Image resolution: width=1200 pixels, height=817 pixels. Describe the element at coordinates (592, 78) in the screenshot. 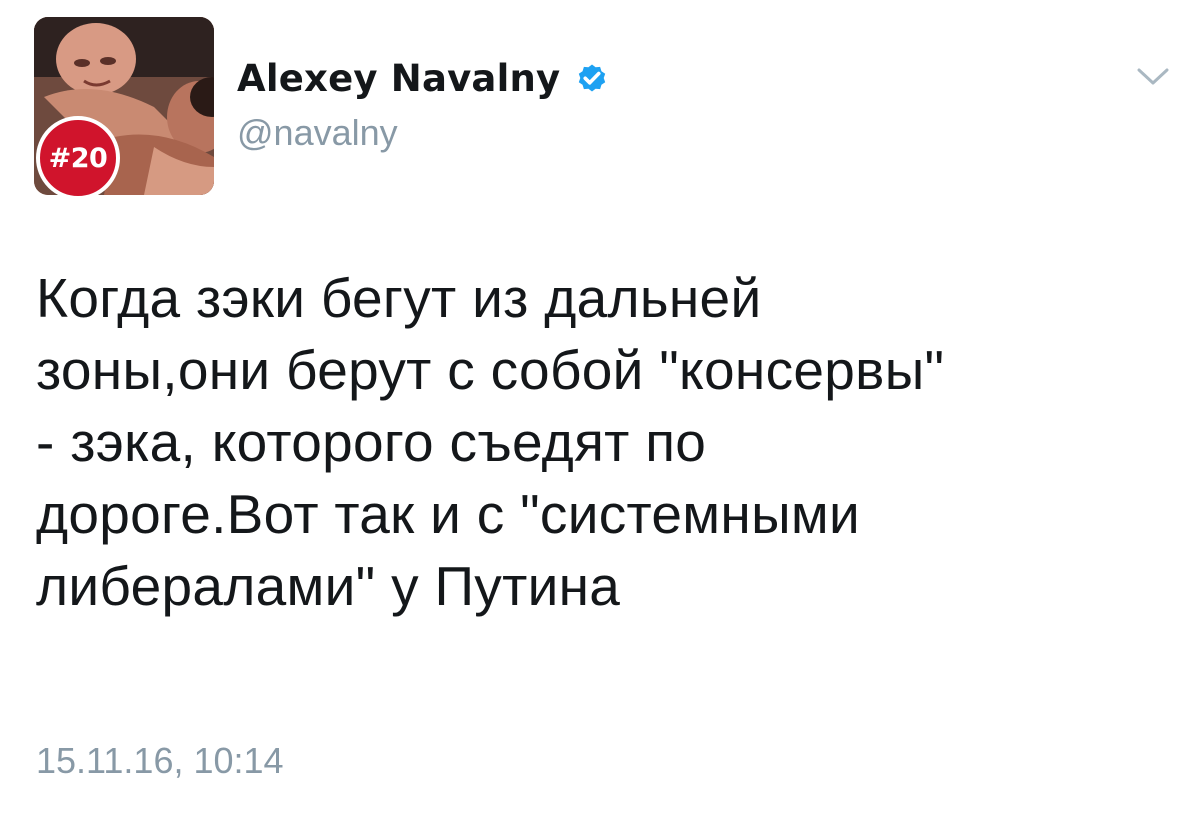

I see `verified-badge-icon` at that location.